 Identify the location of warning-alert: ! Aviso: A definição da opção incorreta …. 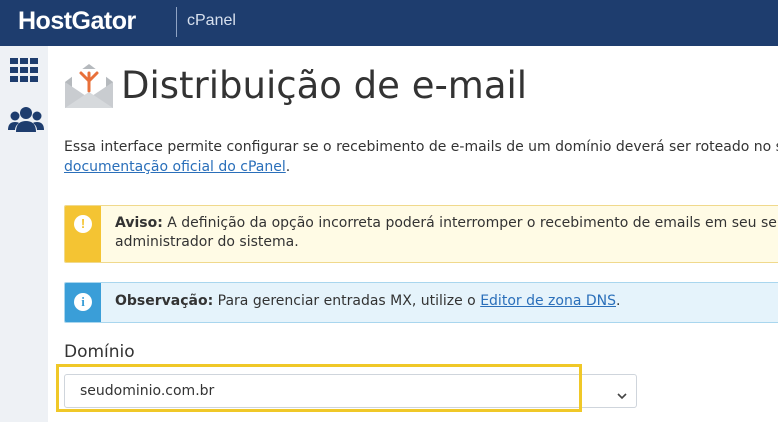
(421, 234).